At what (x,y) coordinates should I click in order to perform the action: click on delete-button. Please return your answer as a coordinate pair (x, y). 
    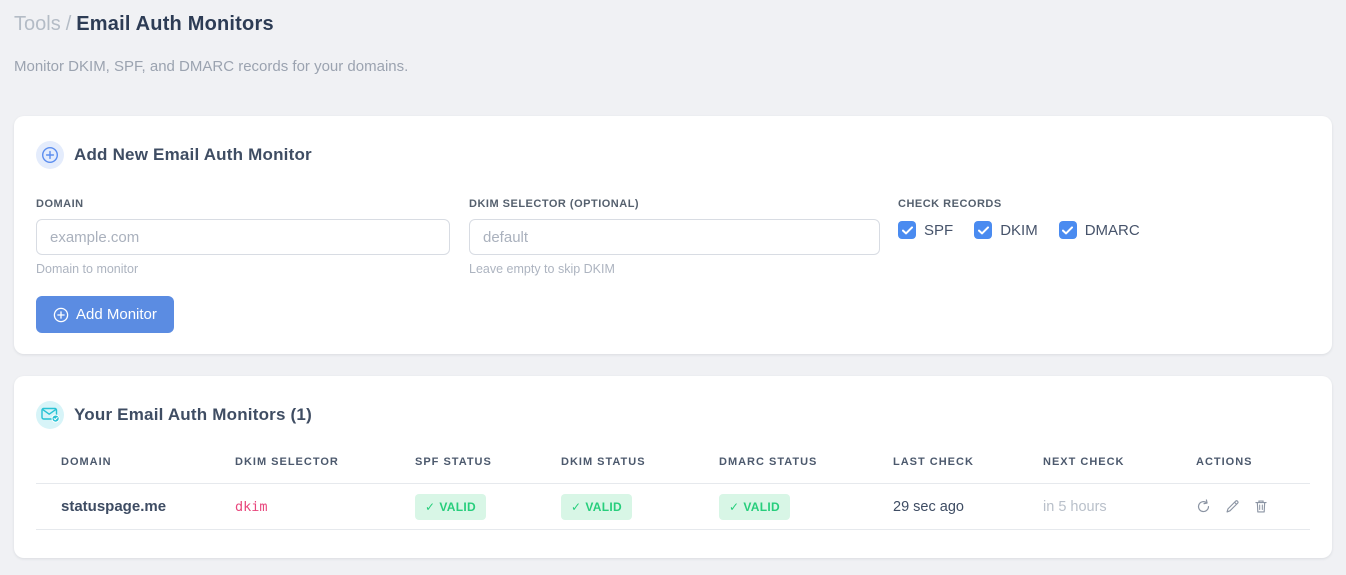
    Looking at the image, I should click on (1261, 506).